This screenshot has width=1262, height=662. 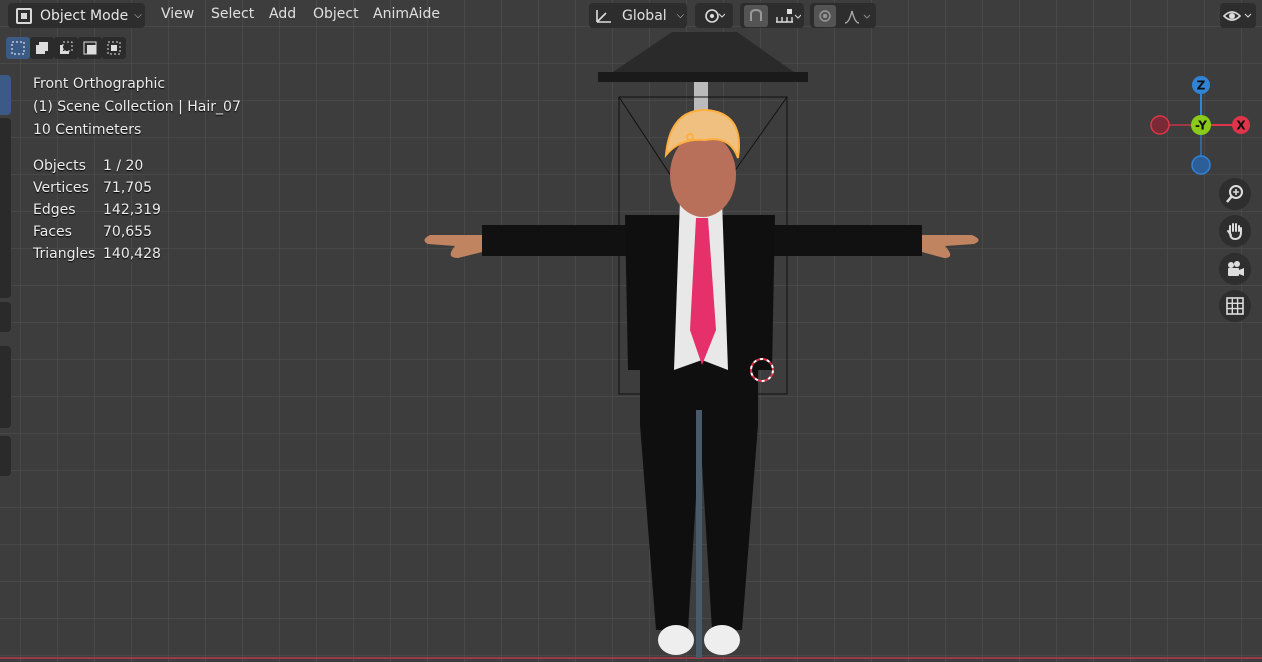 What do you see at coordinates (1201, 86) in the screenshot?
I see `gizmo-z-label: Z` at bounding box center [1201, 86].